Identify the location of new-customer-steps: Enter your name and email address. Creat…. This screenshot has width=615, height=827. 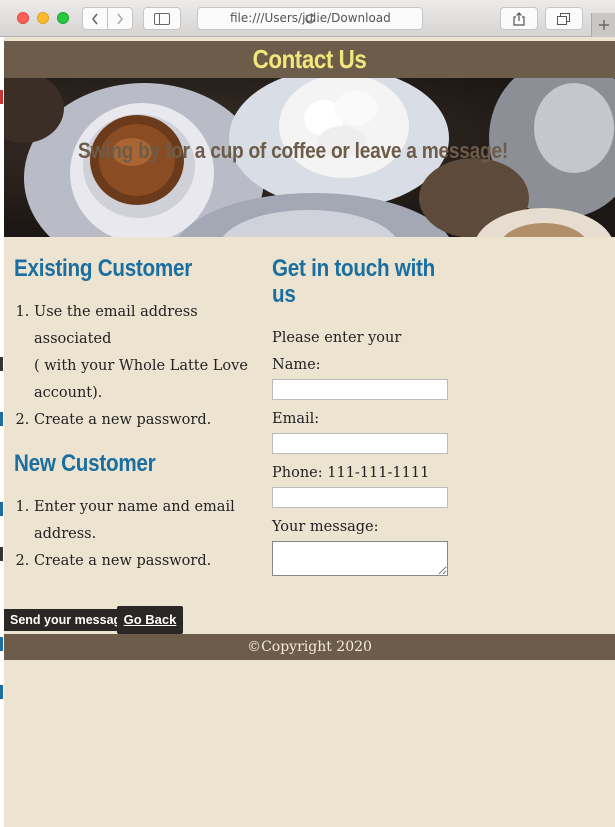
(136, 534).